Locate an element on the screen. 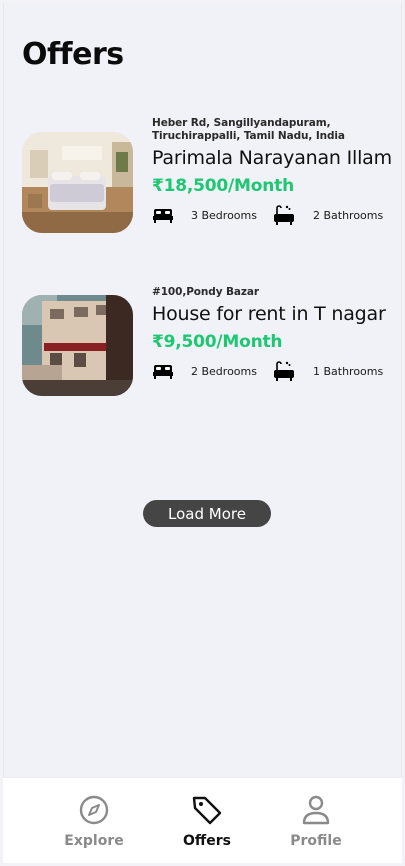 The width and height of the screenshot is (405, 866). listing-features: 3 Bedrooms 2 Bathrooms is located at coordinates (274, 215).